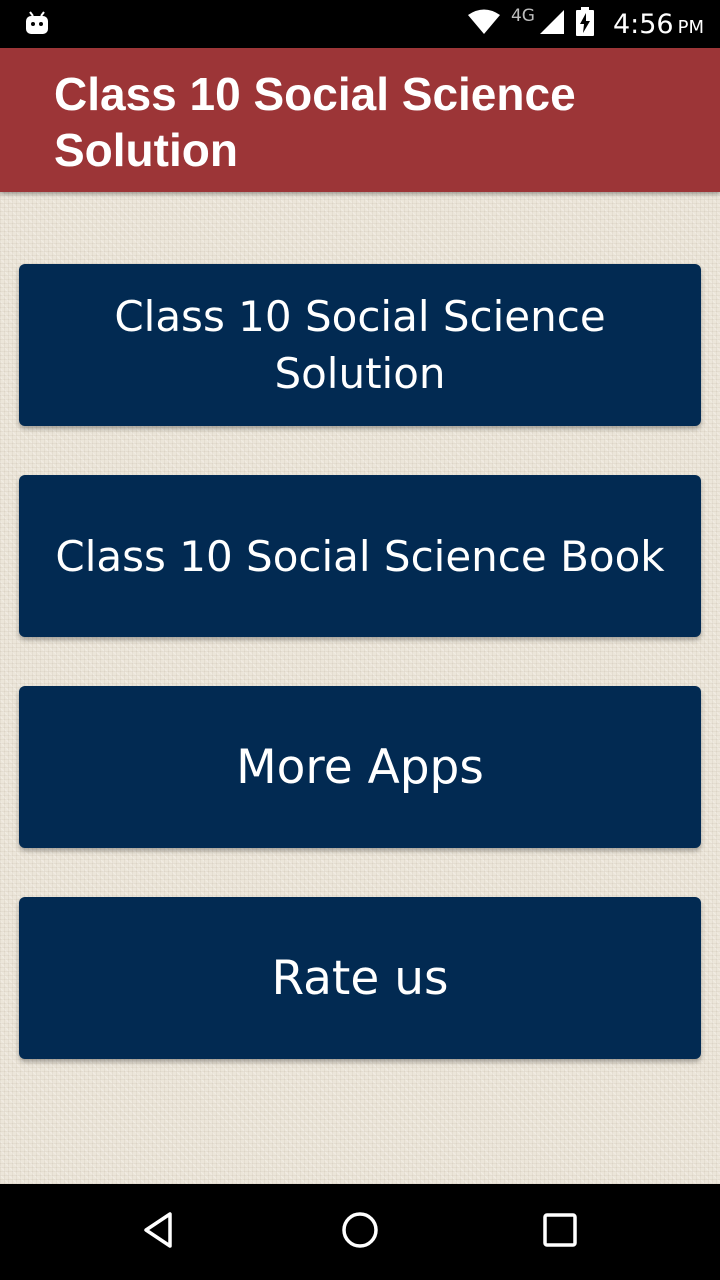 This screenshot has height=1280, width=720. I want to click on home-button, so click(360, 1232).